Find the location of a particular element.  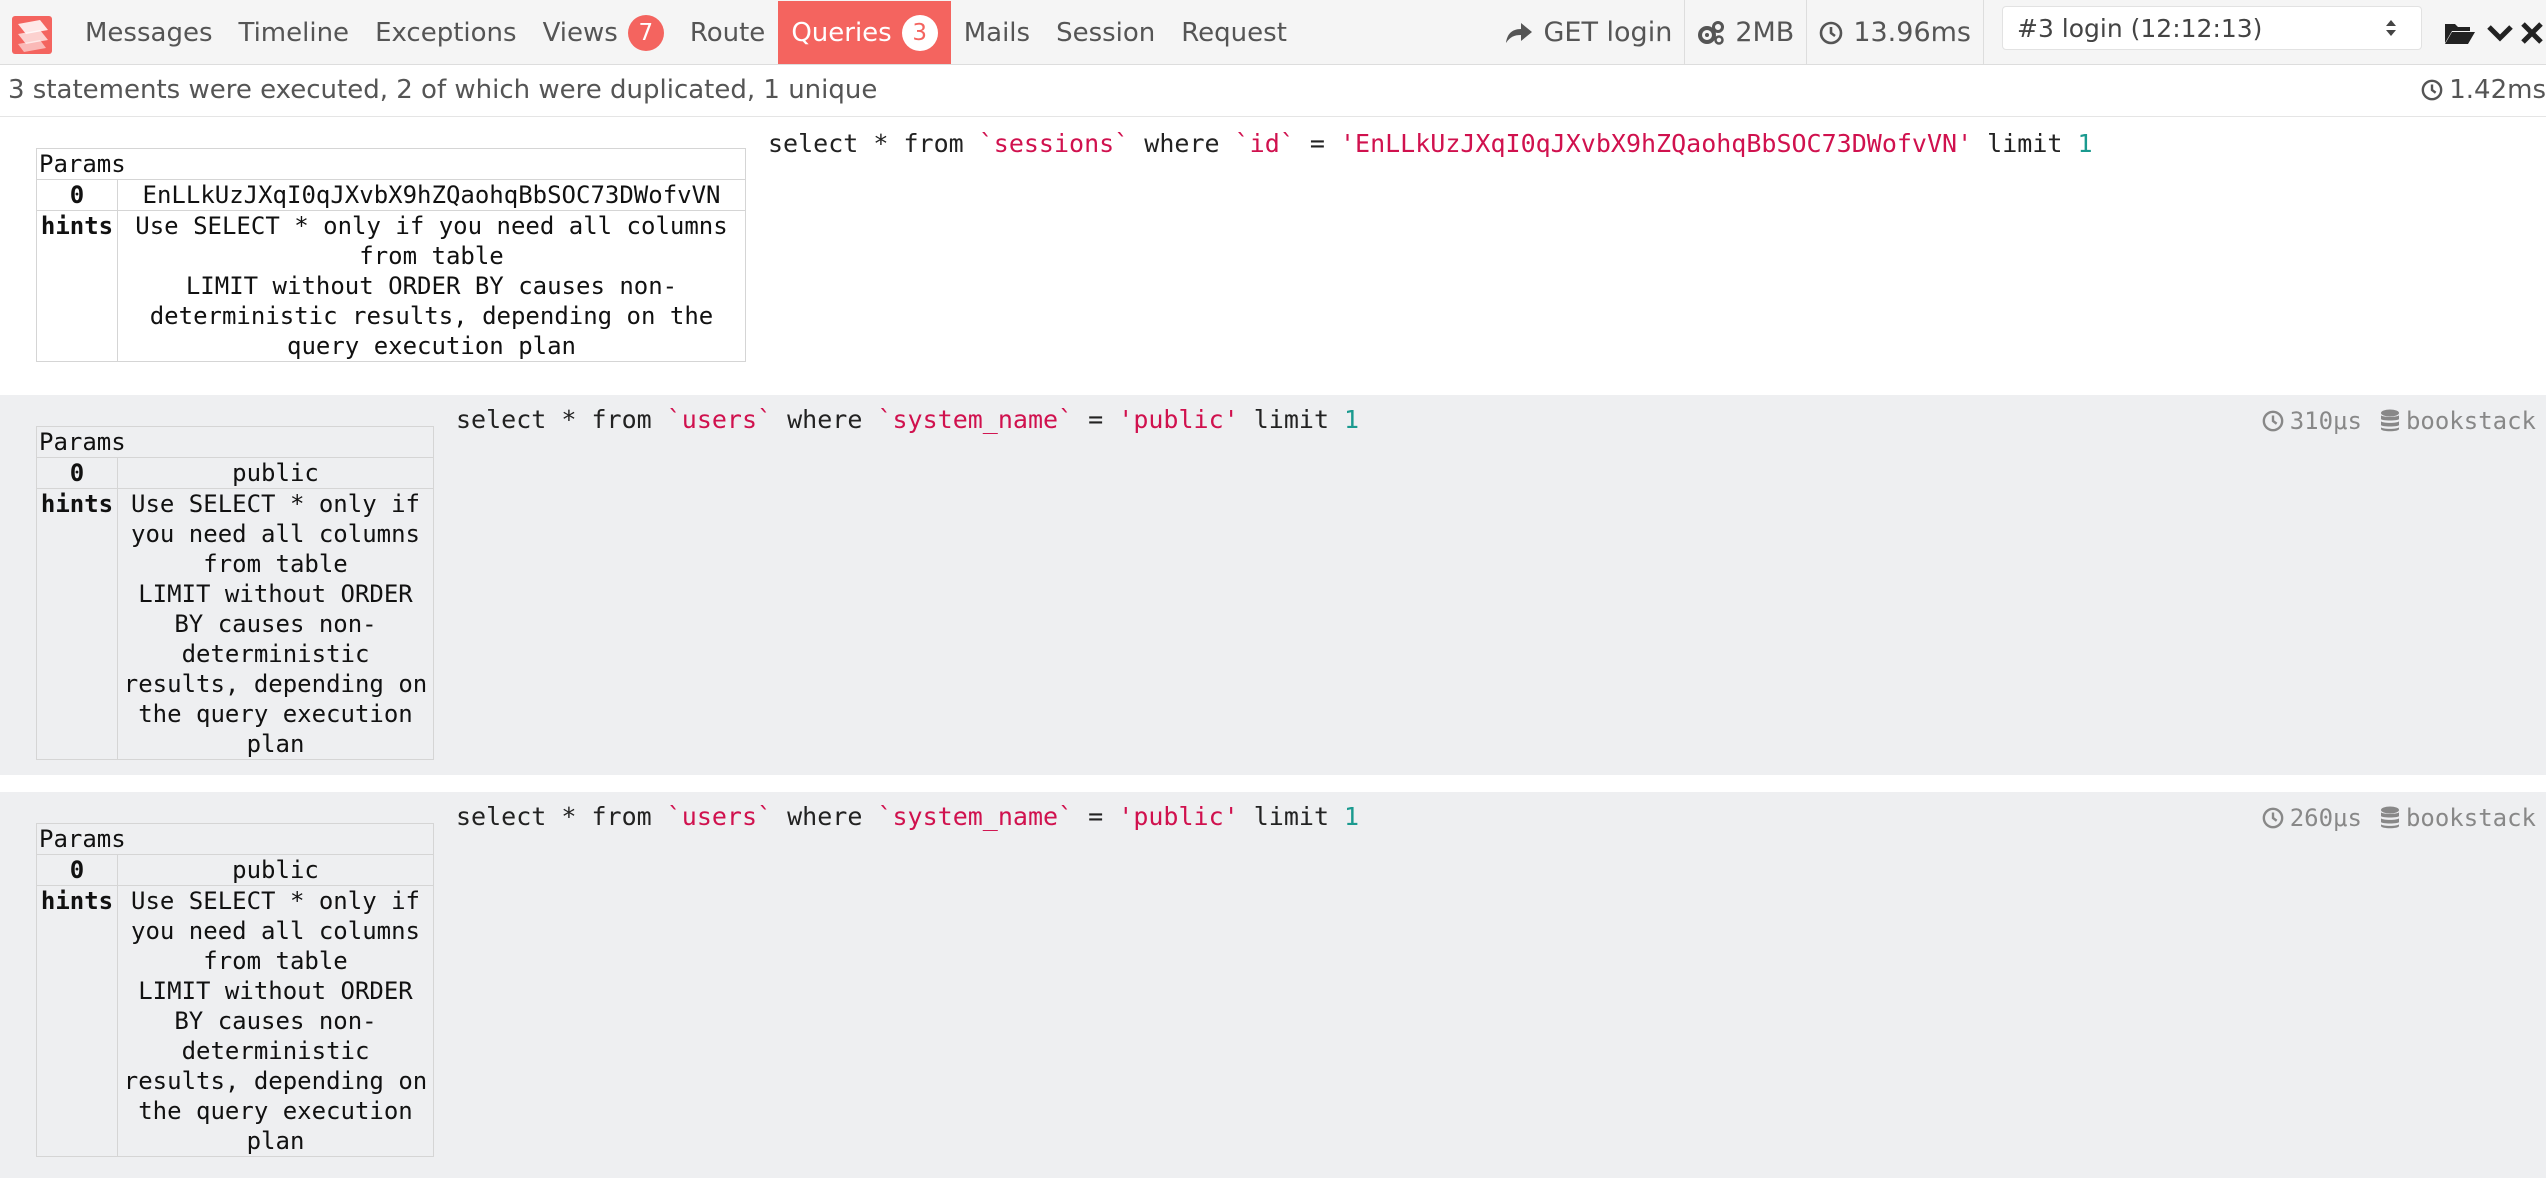

tab-queries: Queries 3 is located at coordinates (864, 32).